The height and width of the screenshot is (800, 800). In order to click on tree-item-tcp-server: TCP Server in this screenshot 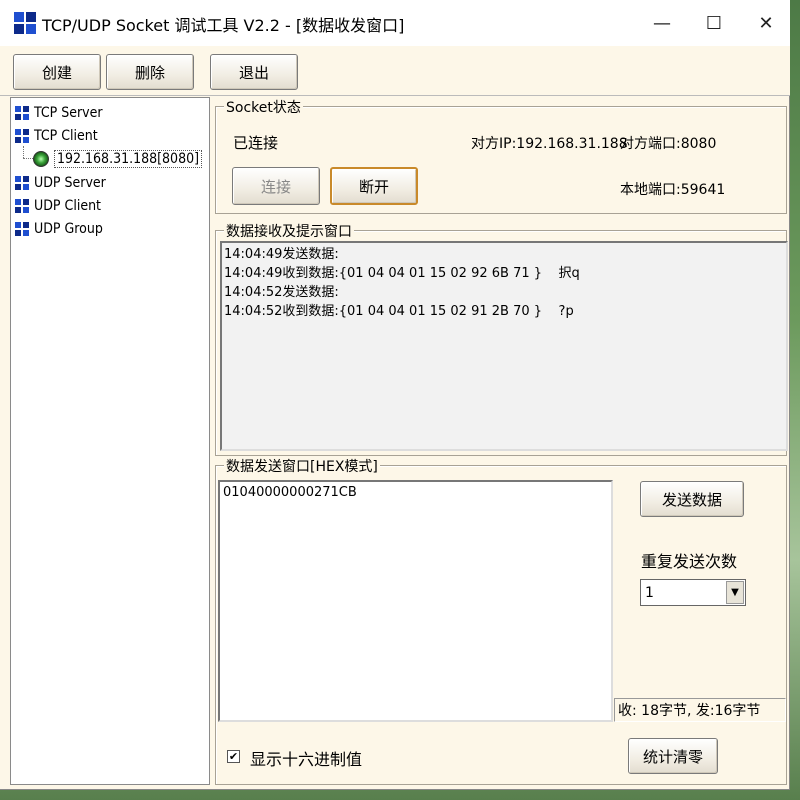, I will do `click(59, 113)`.